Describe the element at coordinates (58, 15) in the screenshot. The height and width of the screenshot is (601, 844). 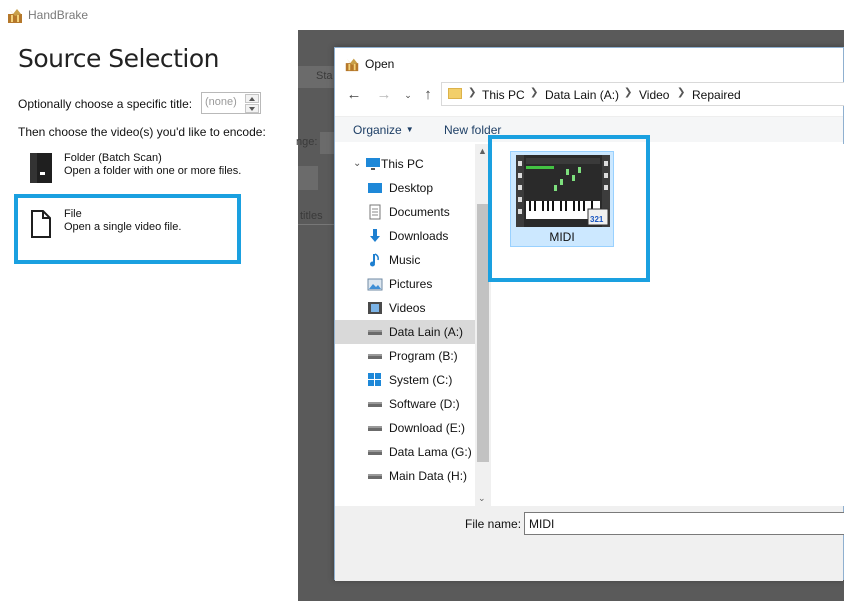
I see `app-title: HandBrake` at that location.